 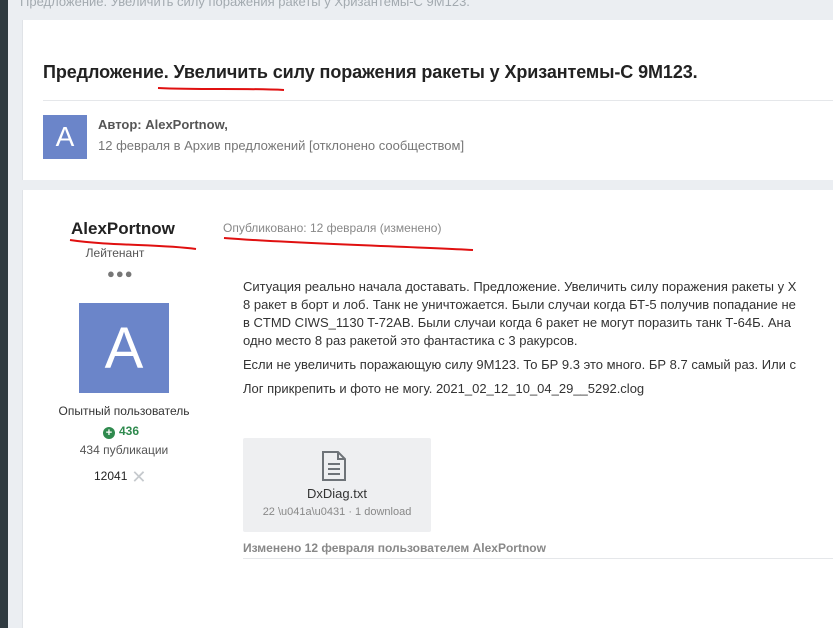 What do you see at coordinates (124, 450) in the screenshot?
I see `posts-count: 434 публикации` at bounding box center [124, 450].